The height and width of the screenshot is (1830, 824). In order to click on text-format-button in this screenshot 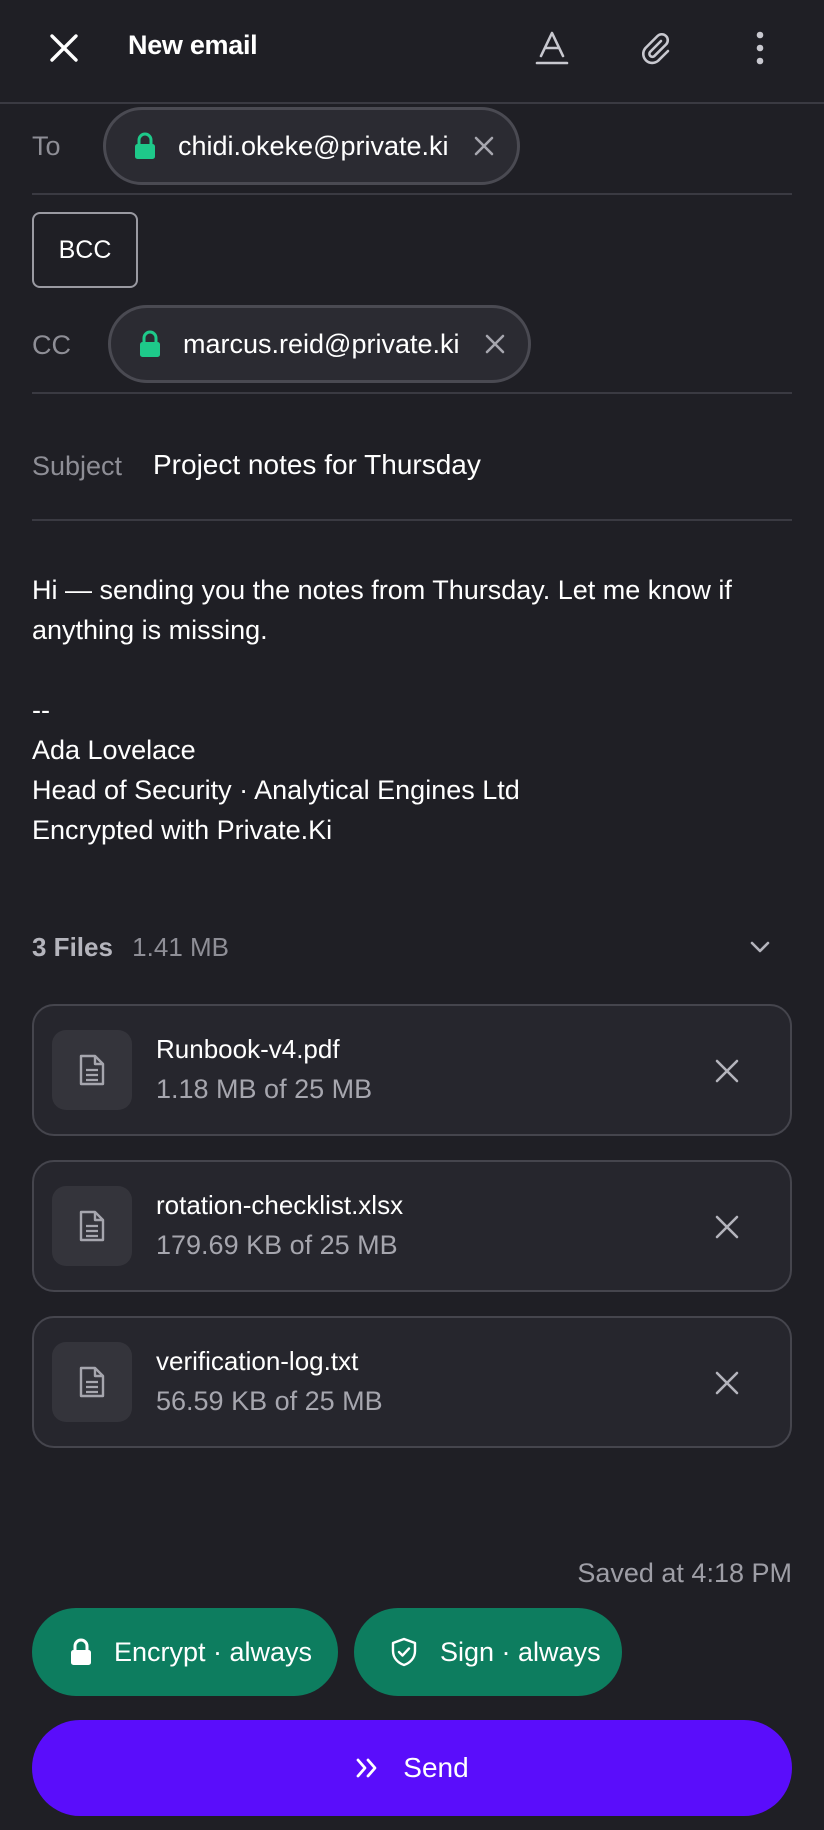, I will do `click(552, 48)`.